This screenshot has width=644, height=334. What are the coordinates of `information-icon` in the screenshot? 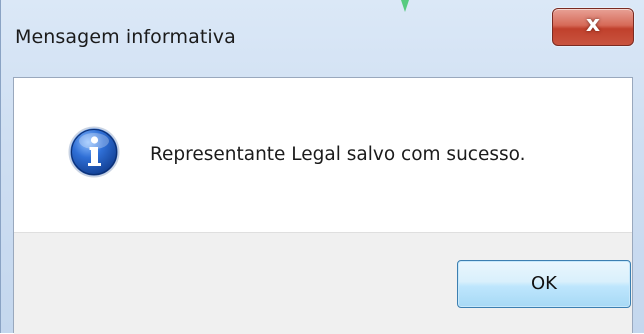 It's located at (94, 152).